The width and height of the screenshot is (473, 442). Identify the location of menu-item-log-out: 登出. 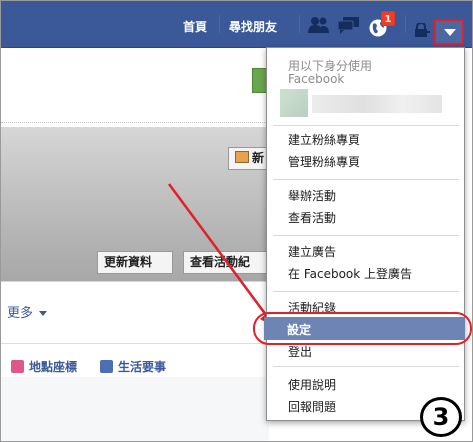
(300, 351).